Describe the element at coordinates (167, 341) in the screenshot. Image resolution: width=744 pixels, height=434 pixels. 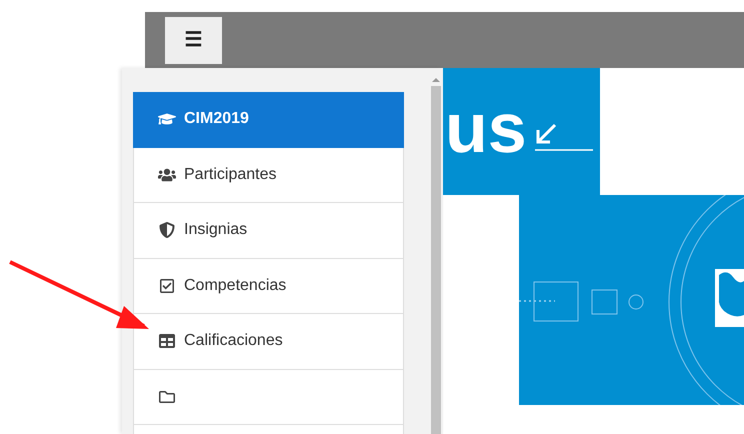
I see `table-icon` at that location.